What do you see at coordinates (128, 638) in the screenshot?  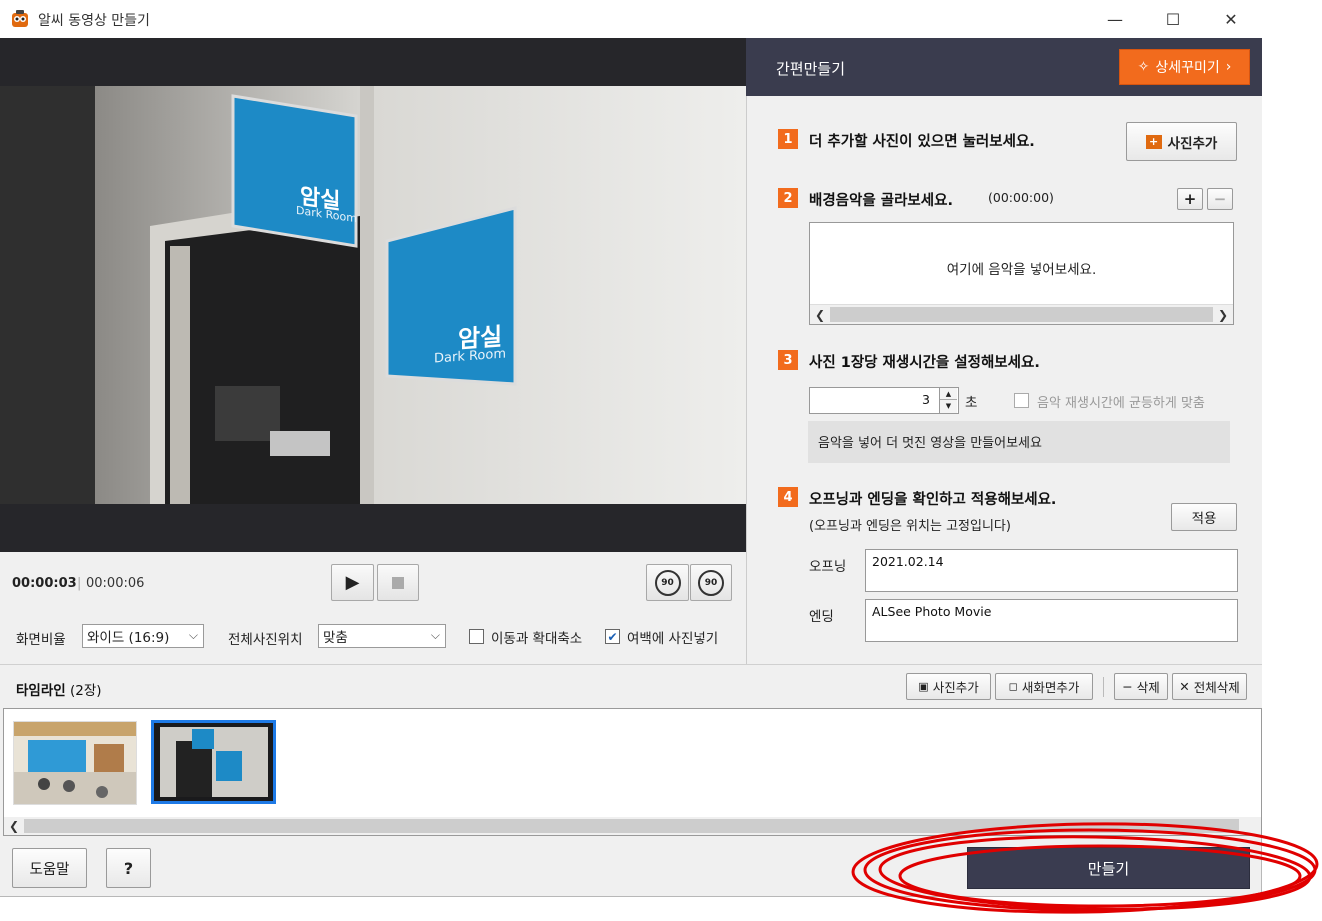 I see `ratio-value: 와이드 (16:9)` at bounding box center [128, 638].